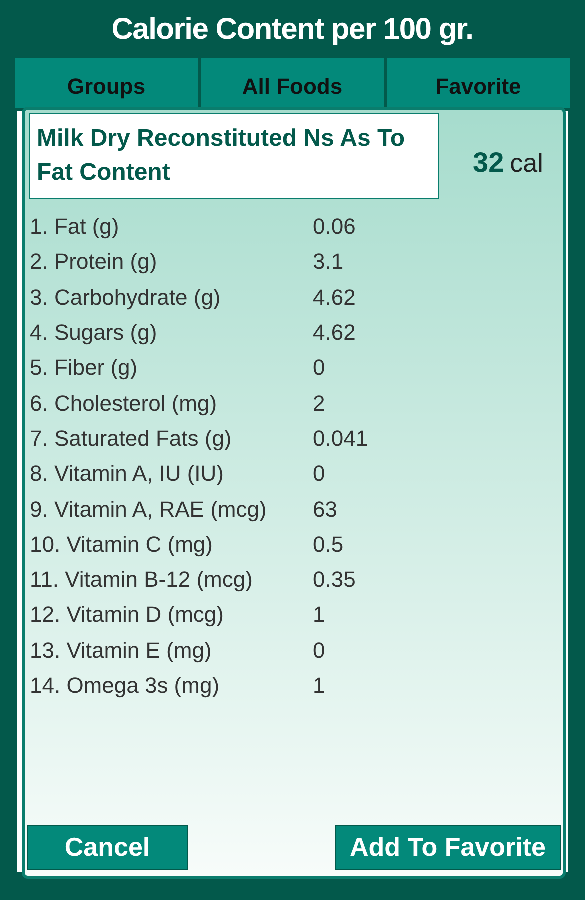 Image resolution: width=585 pixels, height=900 pixels. What do you see at coordinates (107, 847) in the screenshot?
I see `cancel-button: Cancel` at bounding box center [107, 847].